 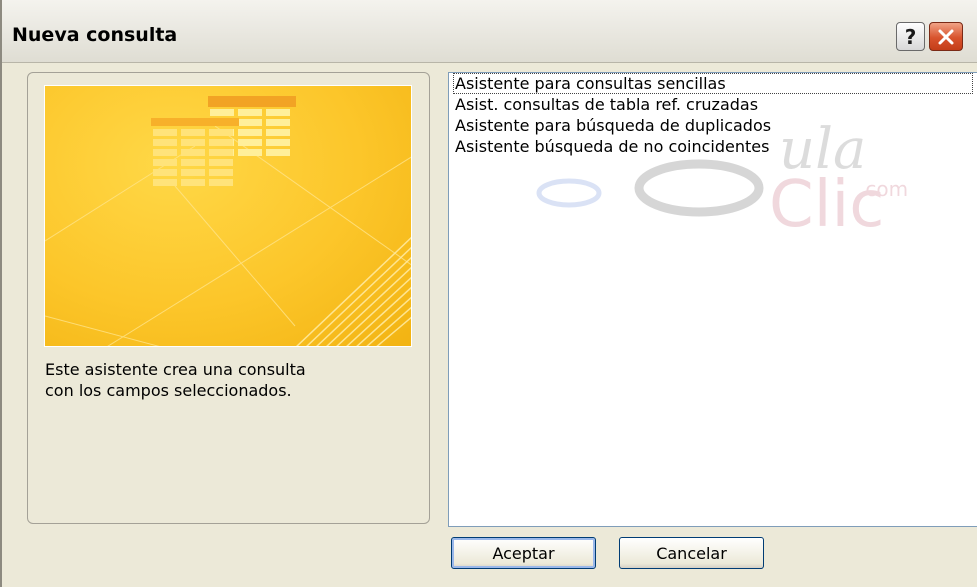 I want to click on title-bar: Nueva consulta ?, so click(x=489, y=31).